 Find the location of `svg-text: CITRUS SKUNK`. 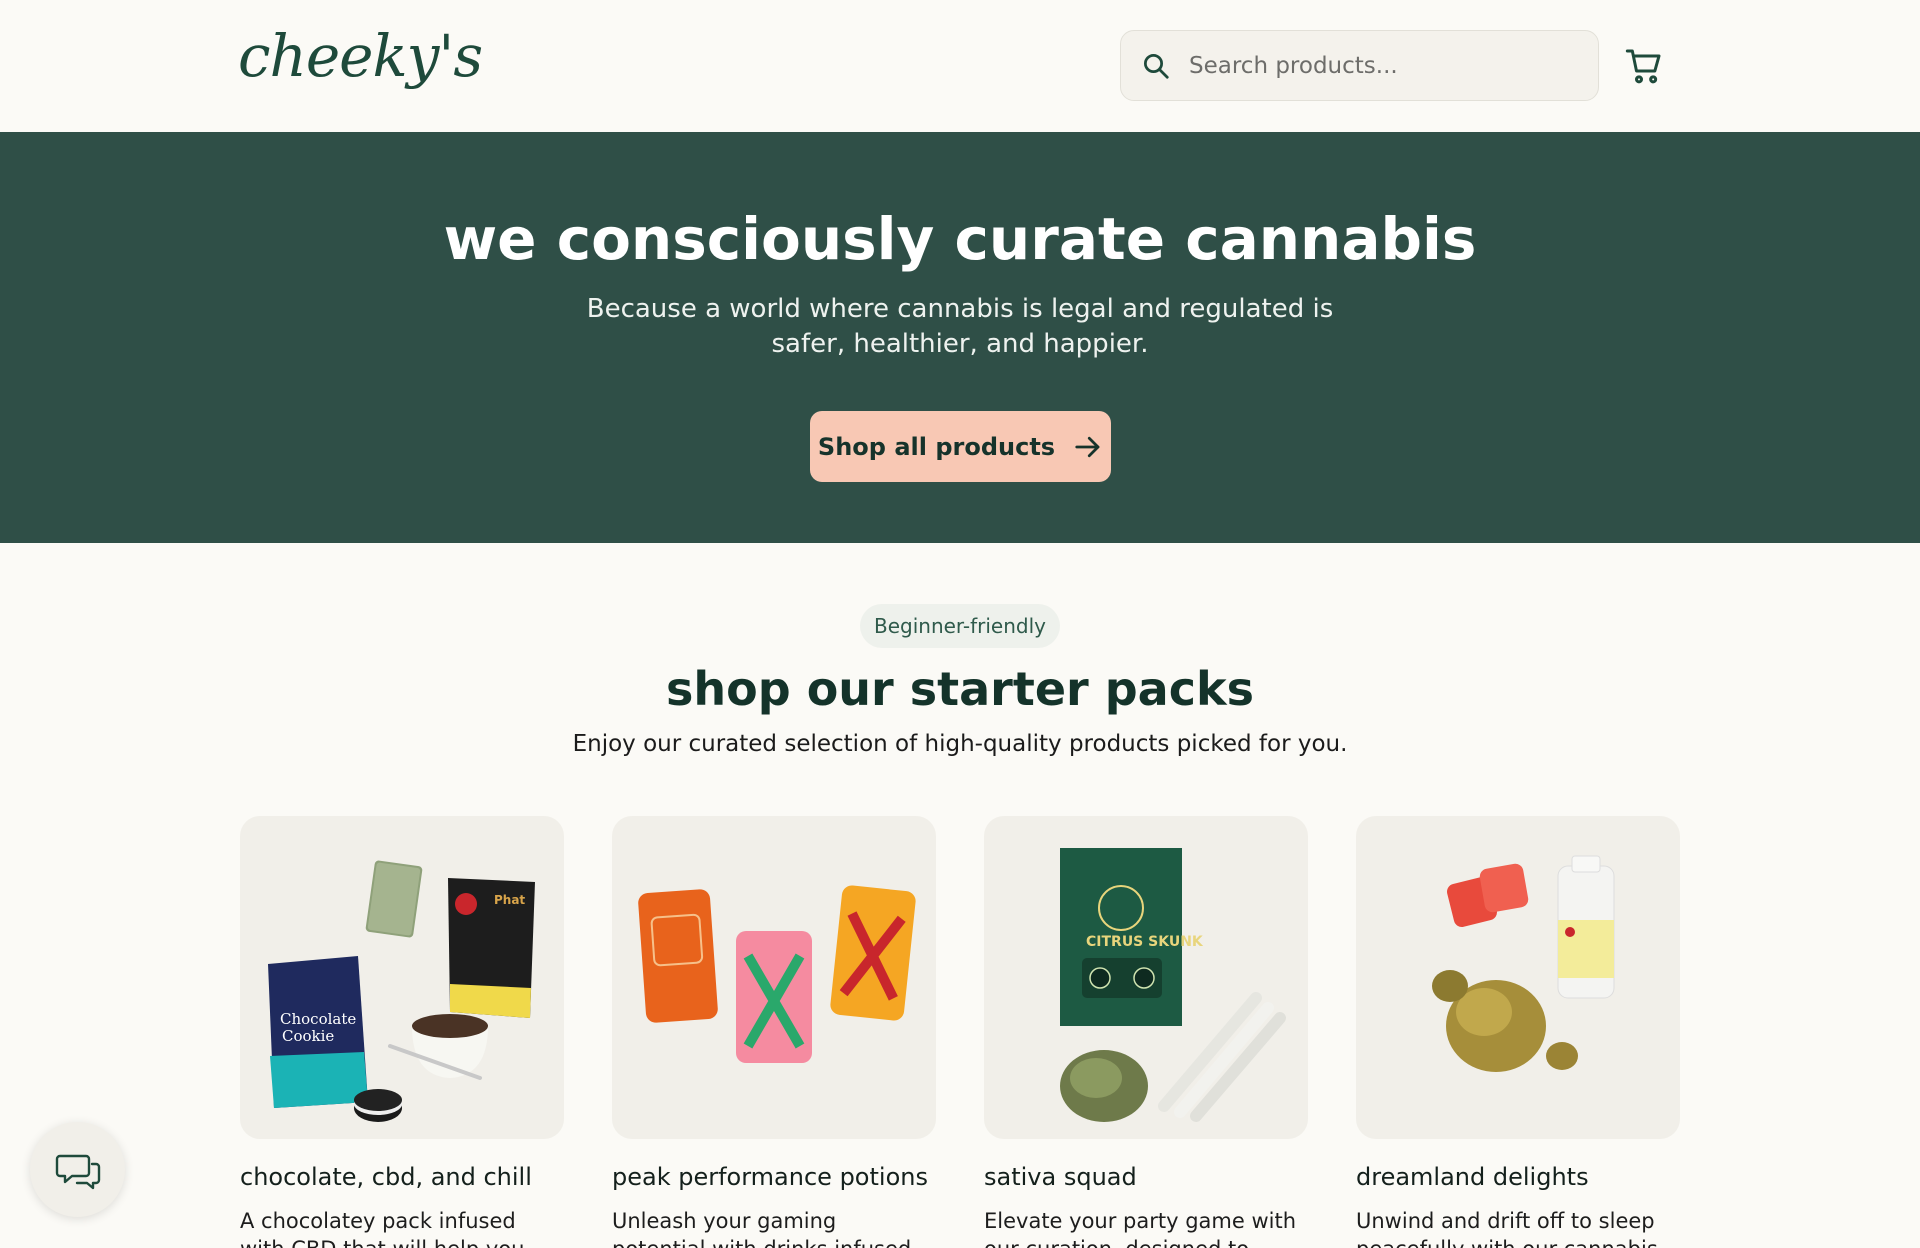

svg-text: CITRUS SKUNK is located at coordinates (1145, 942).